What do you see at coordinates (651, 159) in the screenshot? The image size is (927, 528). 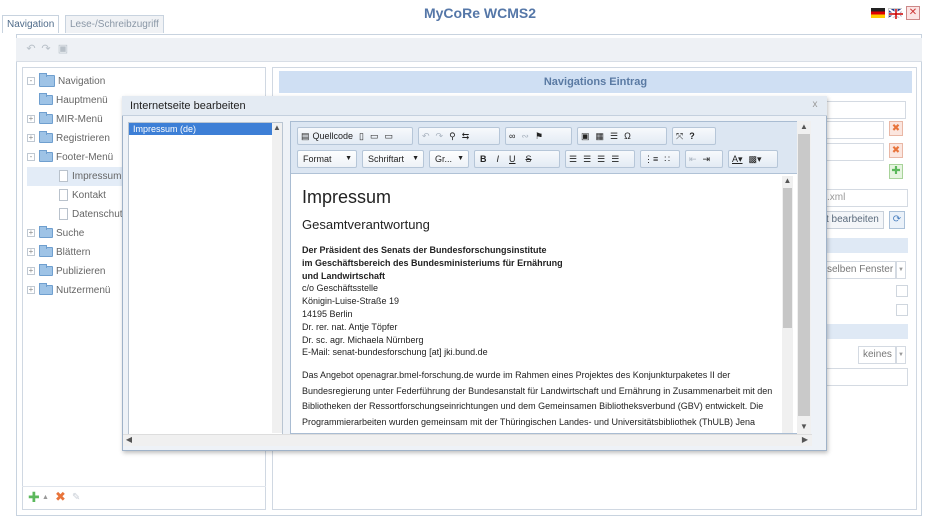 I see `numbered-list-icon: ⋮≡` at bounding box center [651, 159].